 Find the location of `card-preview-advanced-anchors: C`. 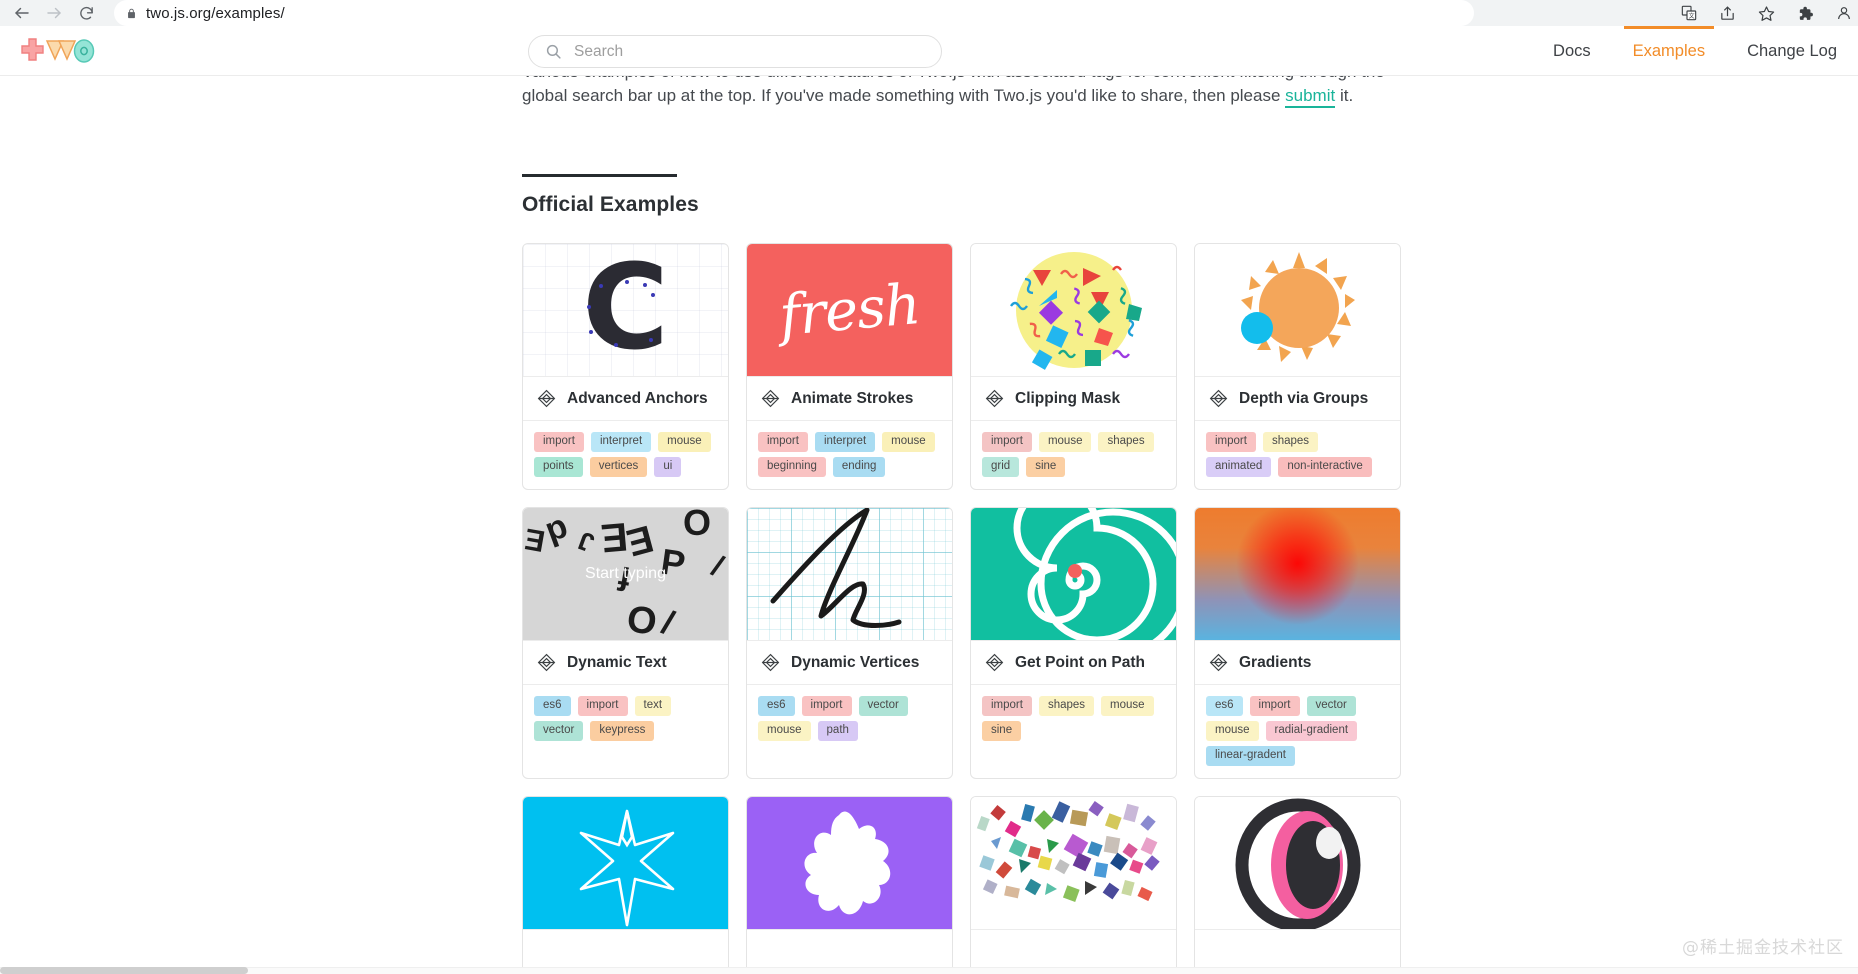

card-preview-advanced-anchors: C is located at coordinates (625, 310).